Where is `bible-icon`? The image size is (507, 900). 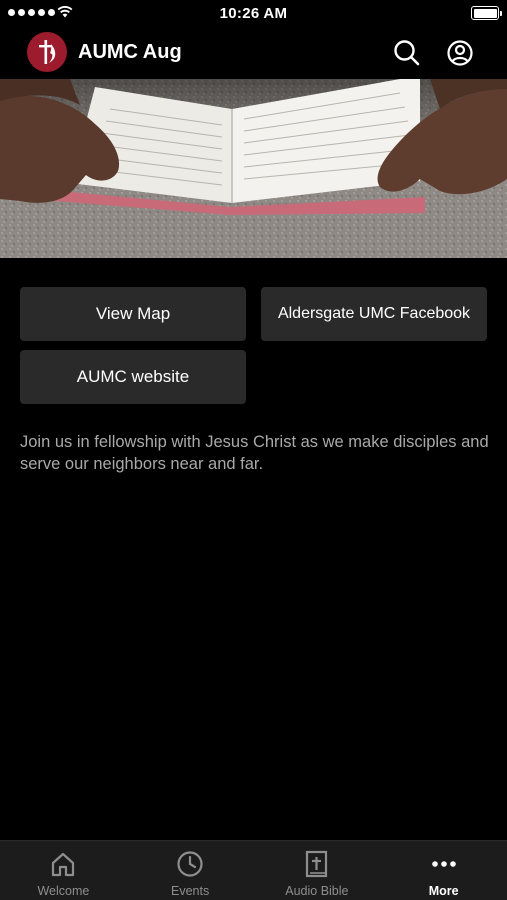 bible-icon is located at coordinates (316, 864).